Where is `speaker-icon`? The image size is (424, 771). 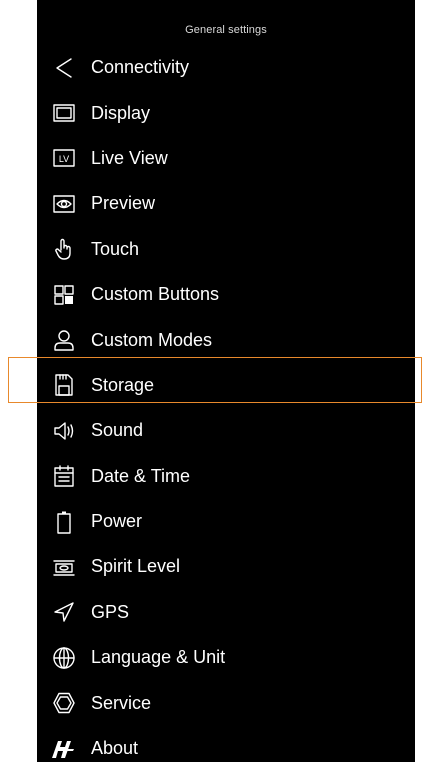
speaker-icon is located at coordinates (64, 431).